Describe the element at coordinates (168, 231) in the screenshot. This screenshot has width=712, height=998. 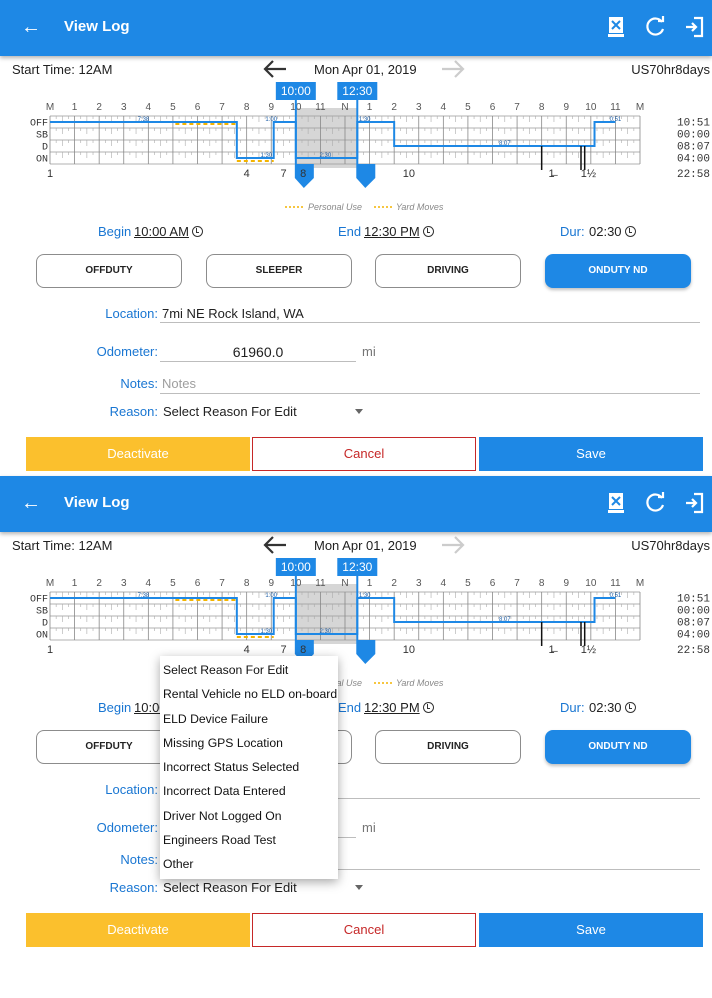
I see `begin-time-field: 10:00 AM` at that location.